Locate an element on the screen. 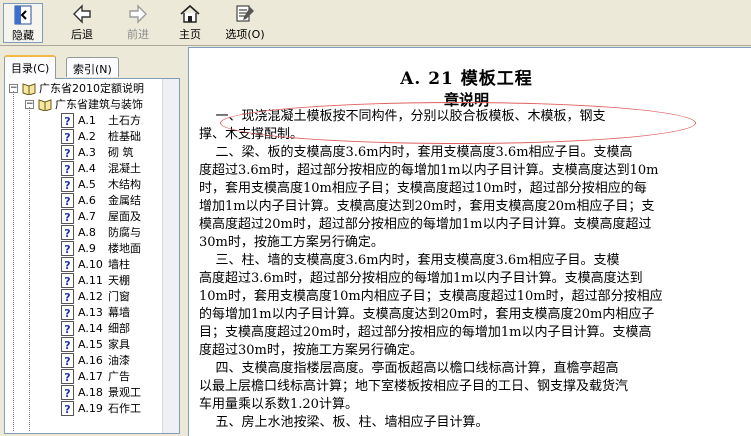 This screenshot has height=436, width=751. annotation-ellipse is located at coordinates (458, 123).